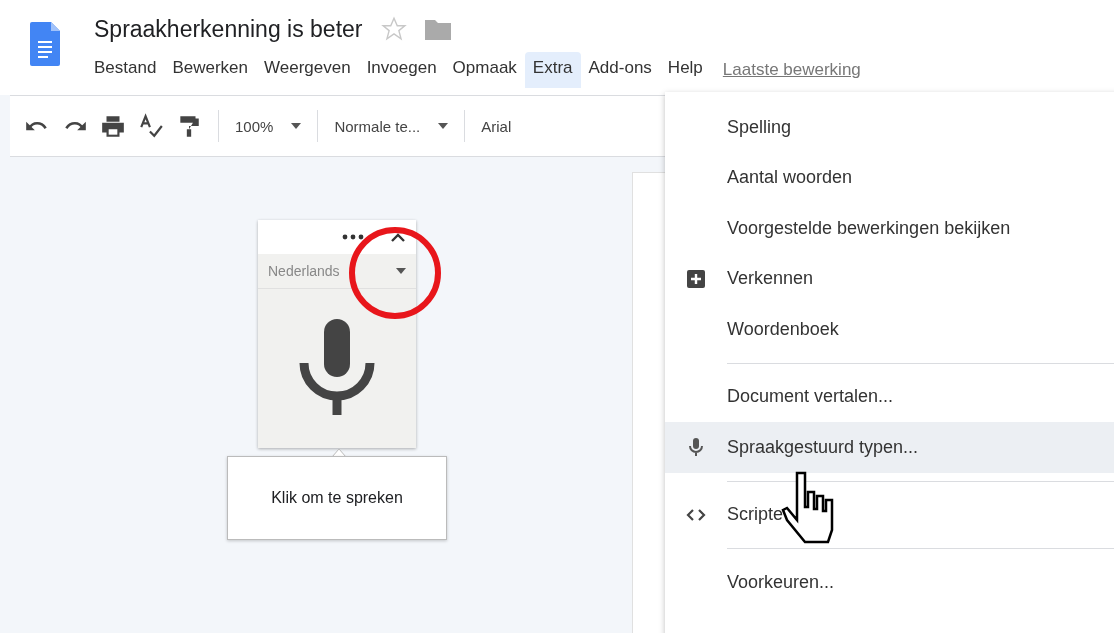  What do you see at coordinates (254, 126) in the screenshot?
I see `zoom-dropdown: 100%` at bounding box center [254, 126].